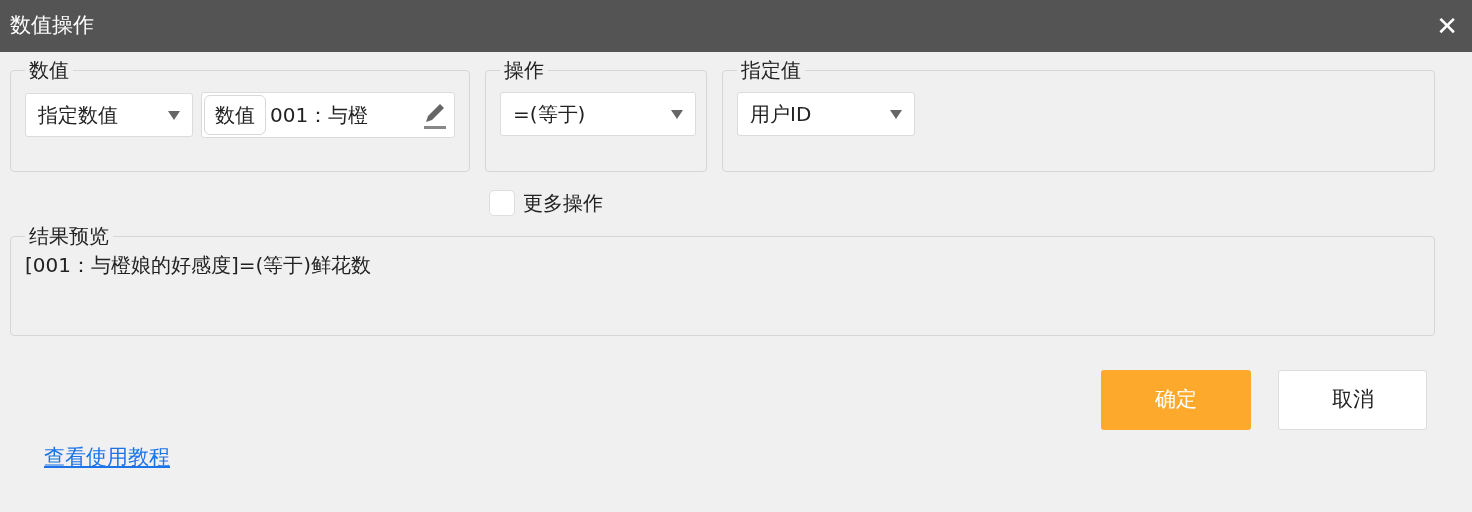 This screenshot has height=512, width=1472. What do you see at coordinates (49, 70) in the screenshot?
I see `group-label: 数值` at bounding box center [49, 70].